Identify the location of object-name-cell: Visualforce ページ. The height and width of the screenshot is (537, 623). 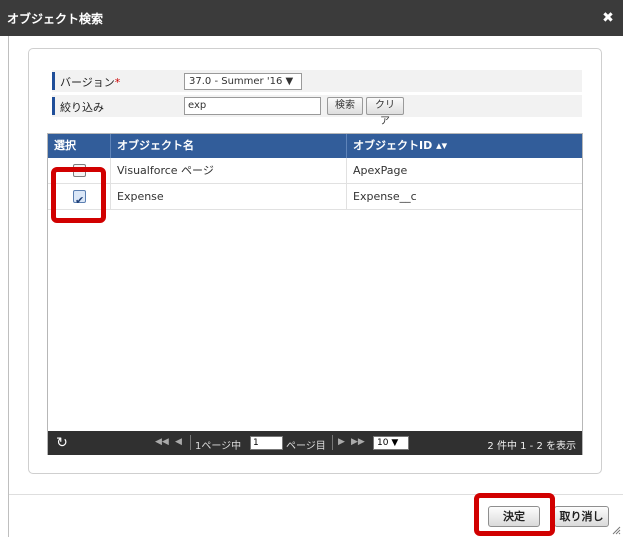
(229, 171).